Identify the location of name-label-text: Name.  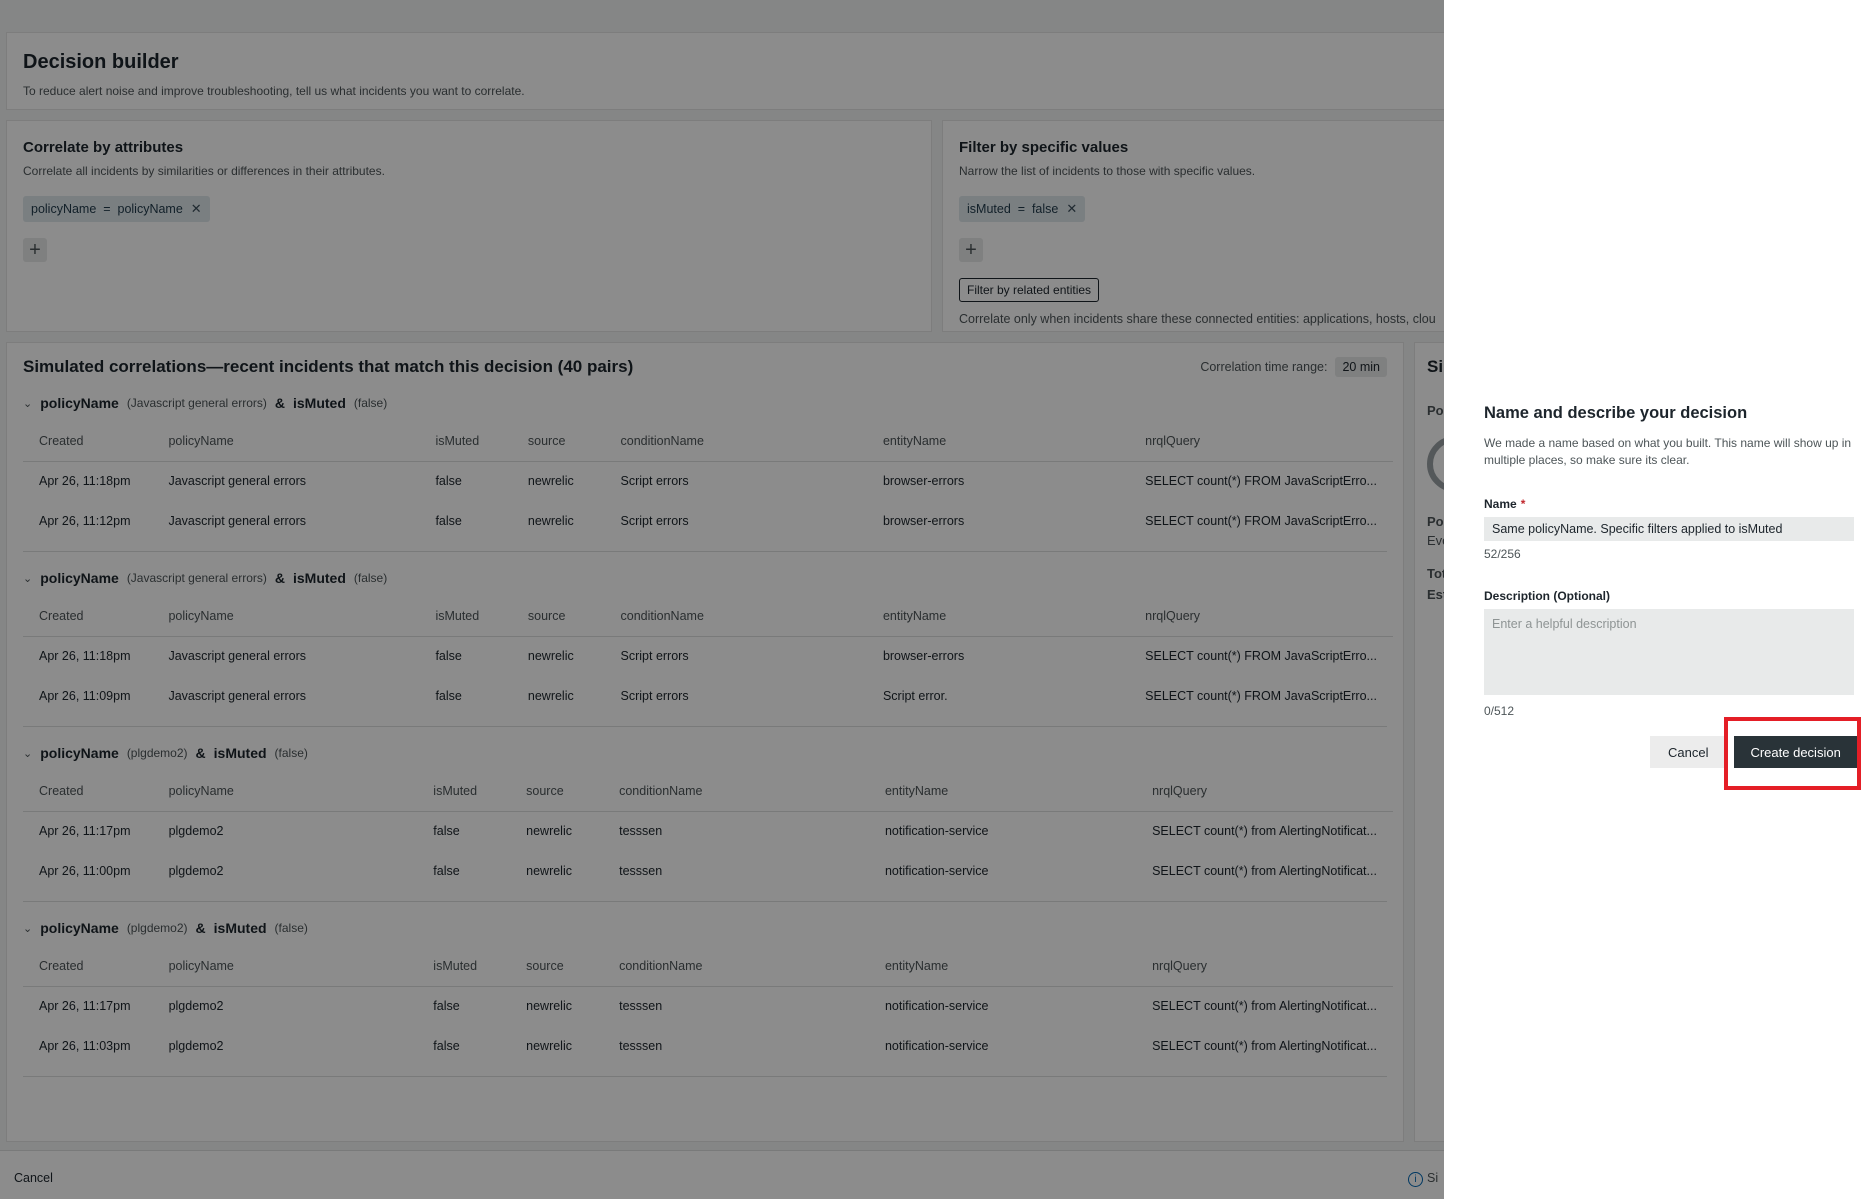
(1500, 503).